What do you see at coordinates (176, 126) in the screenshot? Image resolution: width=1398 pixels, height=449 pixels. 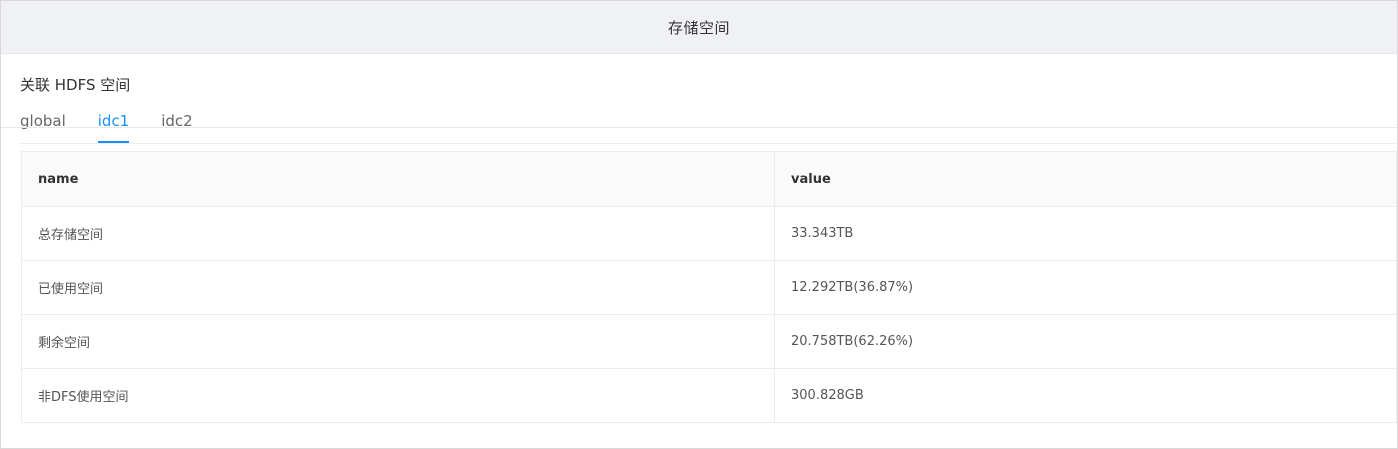 I see `tab-idc2: idc2` at bounding box center [176, 126].